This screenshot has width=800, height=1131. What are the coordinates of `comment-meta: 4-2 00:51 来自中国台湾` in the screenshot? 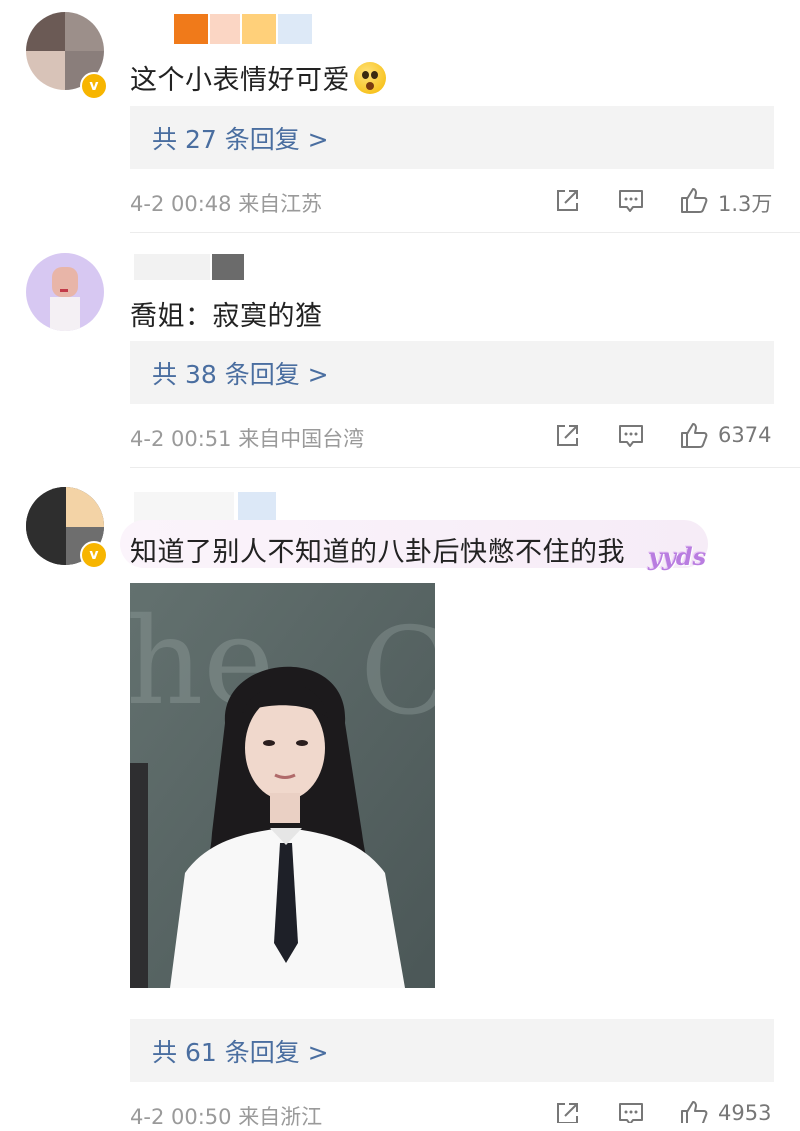 It's located at (247, 438).